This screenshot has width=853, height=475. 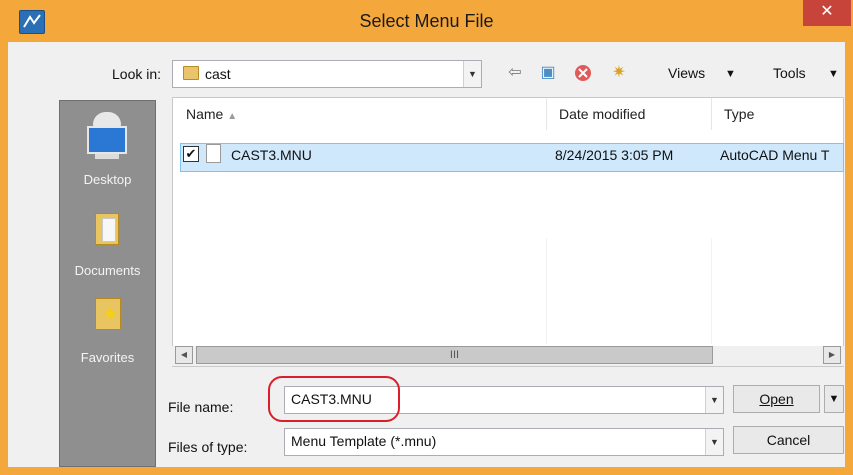 What do you see at coordinates (789, 73) in the screenshot?
I see `tools-menu: Tools` at bounding box center [789, 73].